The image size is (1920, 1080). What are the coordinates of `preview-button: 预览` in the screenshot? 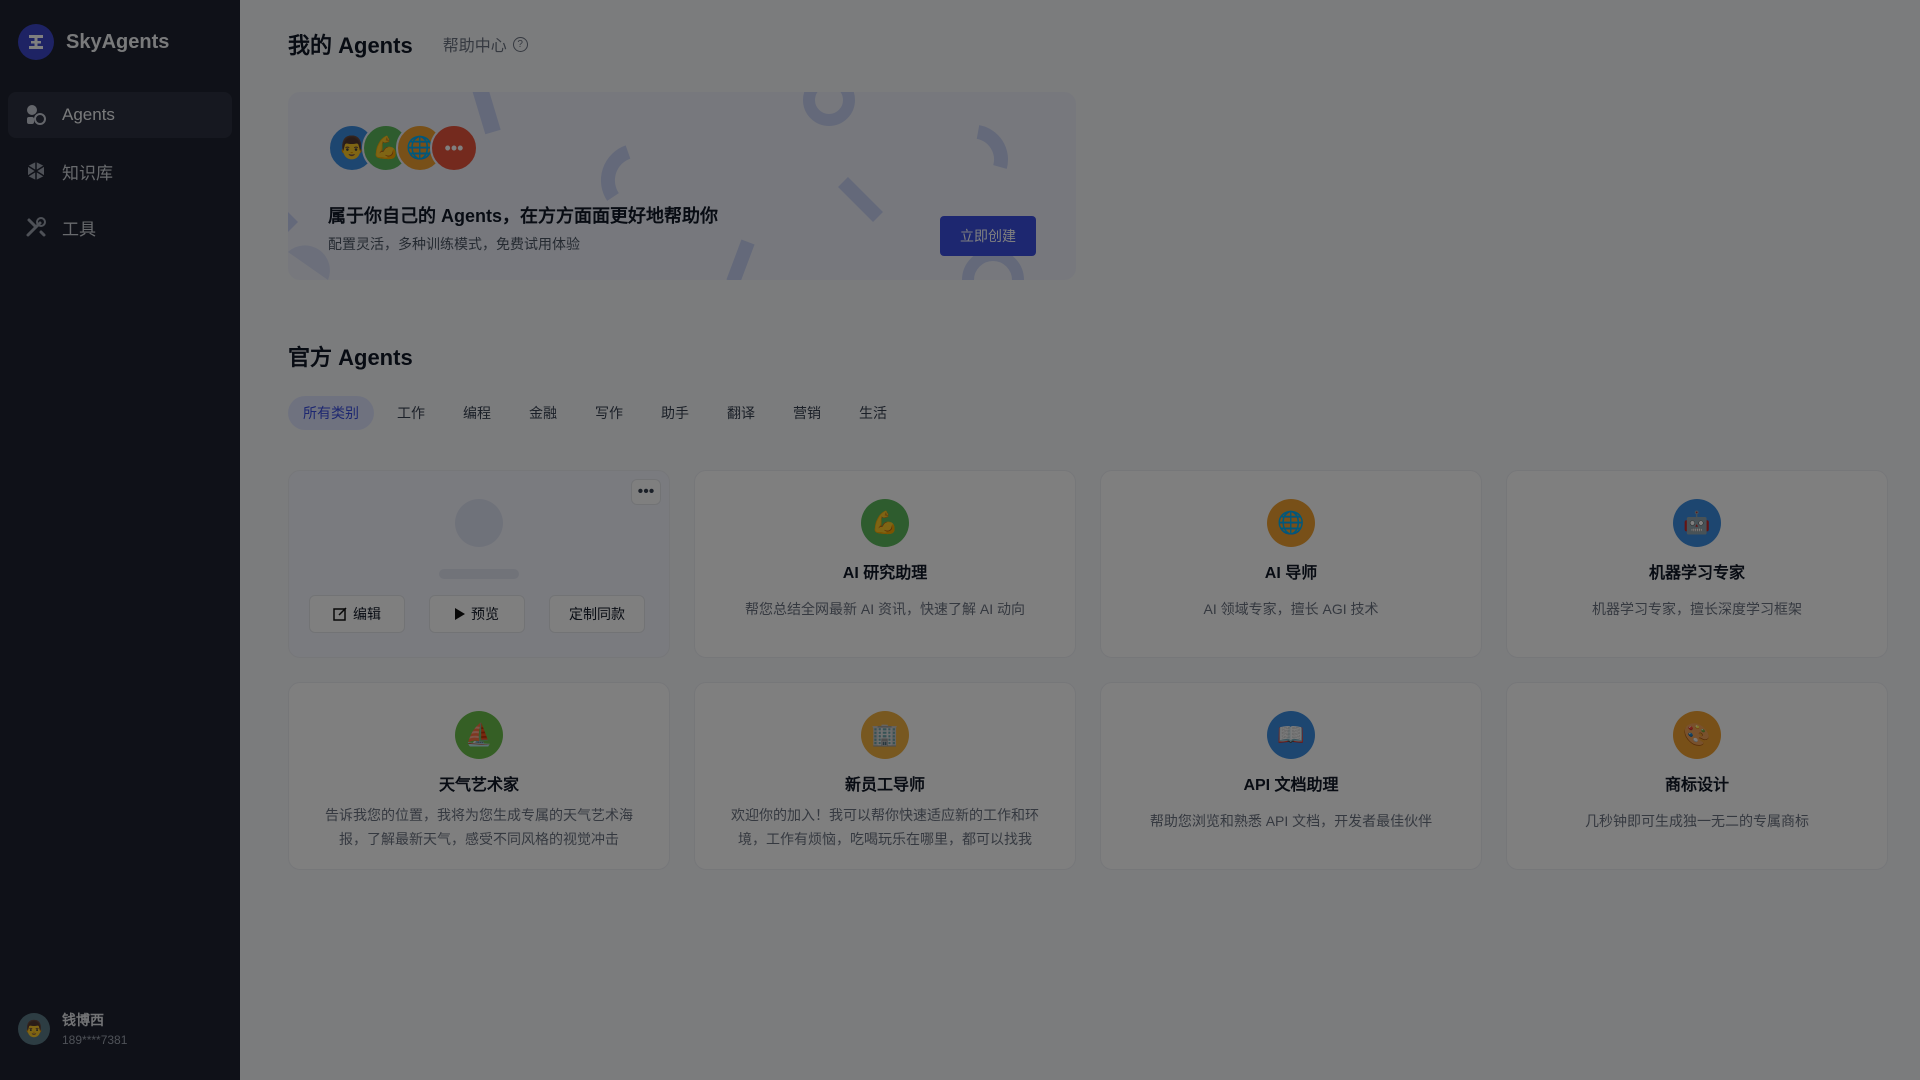 It's located at (477, 614).